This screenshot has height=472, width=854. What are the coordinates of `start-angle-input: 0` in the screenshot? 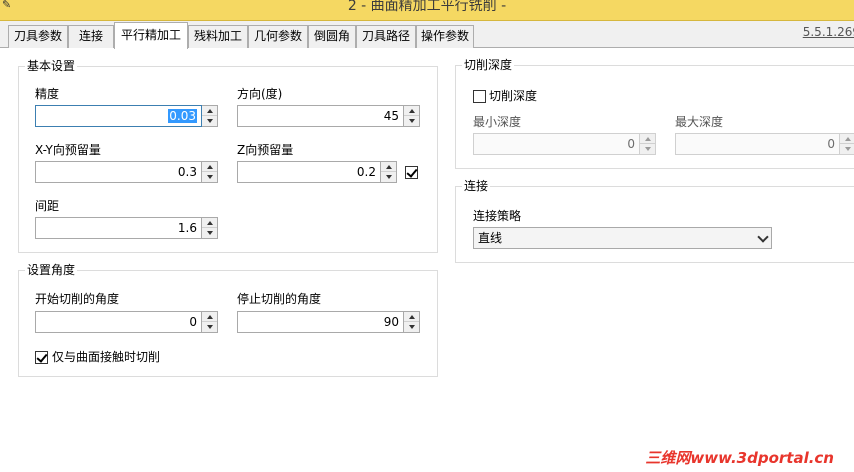 It's located at (118, 322).